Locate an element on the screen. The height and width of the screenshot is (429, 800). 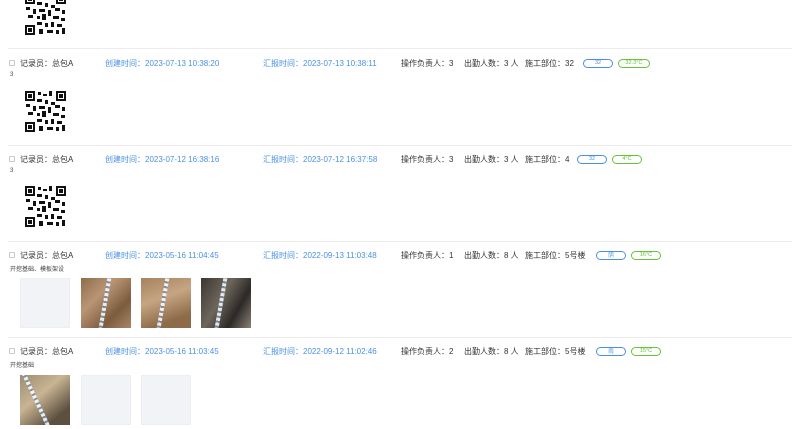
reported-time: 汇报时间：2022-09-12 11:02:46 is located at coordinates (320, 351).